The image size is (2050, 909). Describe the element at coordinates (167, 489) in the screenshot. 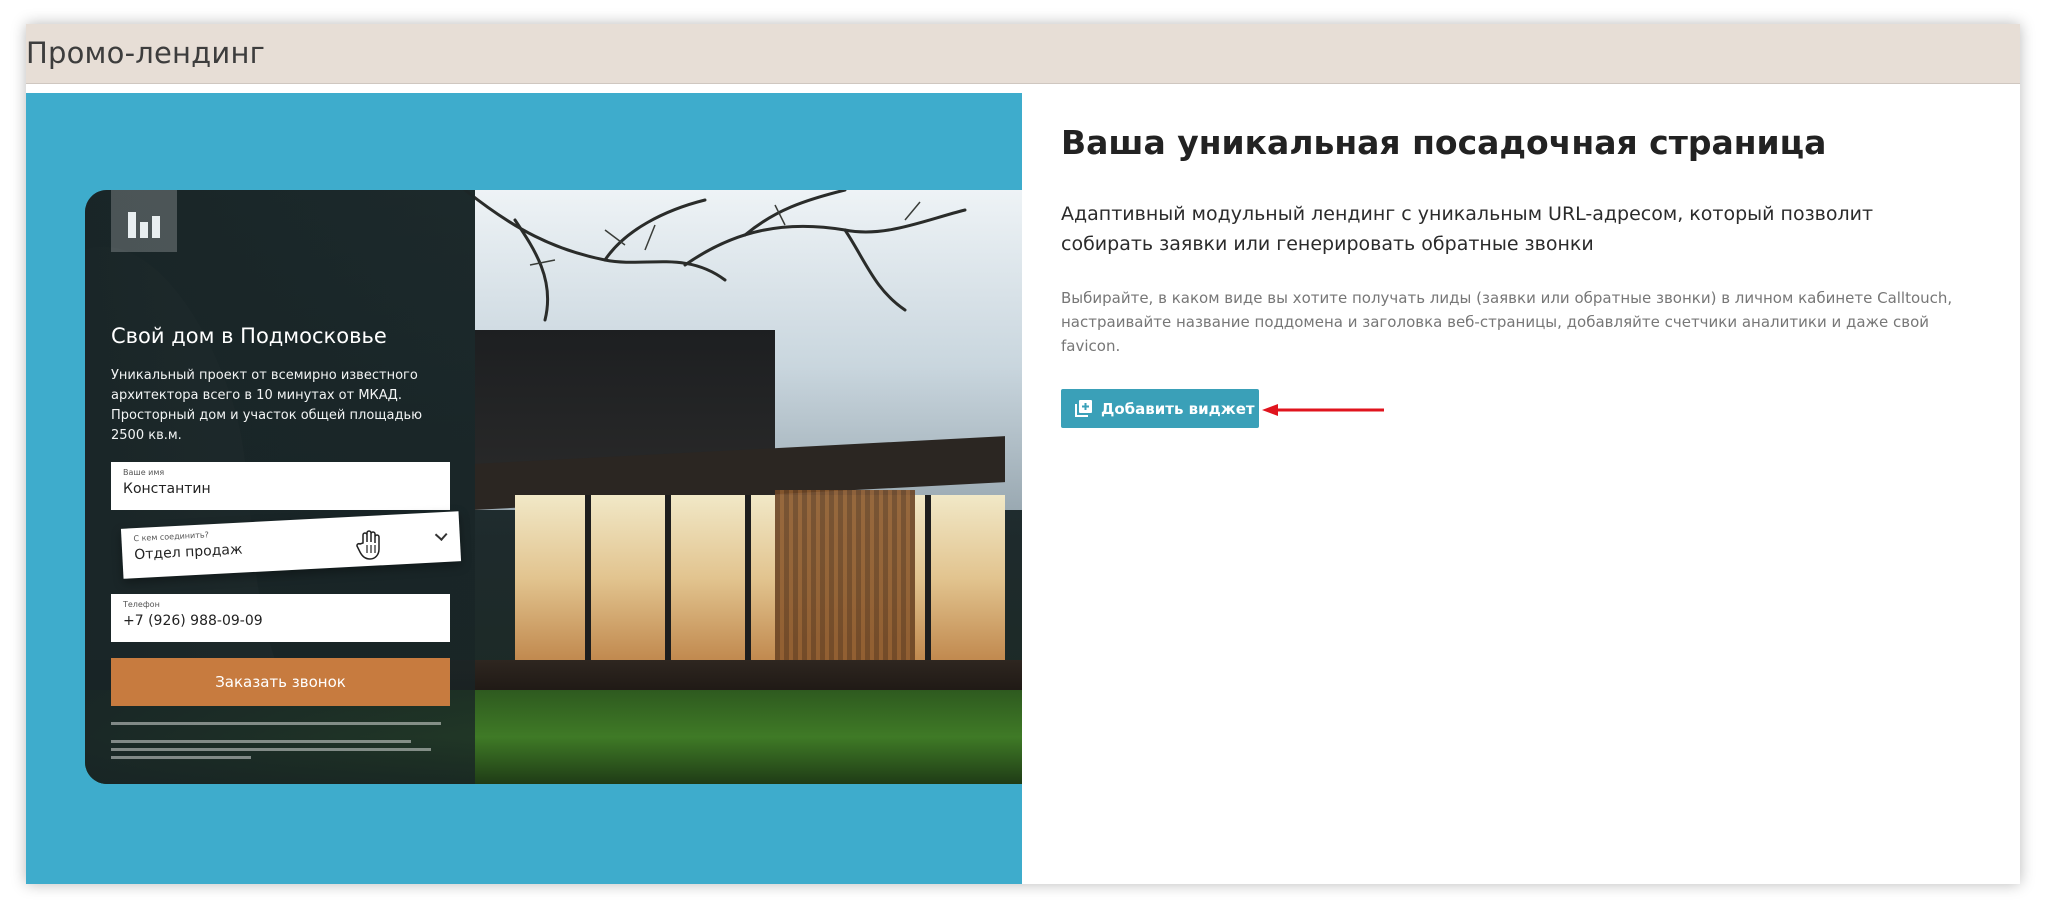

I see `name-field-value: Константин` at that location.